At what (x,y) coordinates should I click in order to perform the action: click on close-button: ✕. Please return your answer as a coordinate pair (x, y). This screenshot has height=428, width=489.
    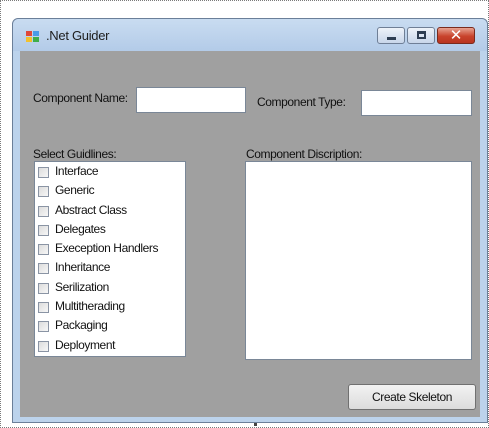
    Looking at the image, I should click on (456, 35).